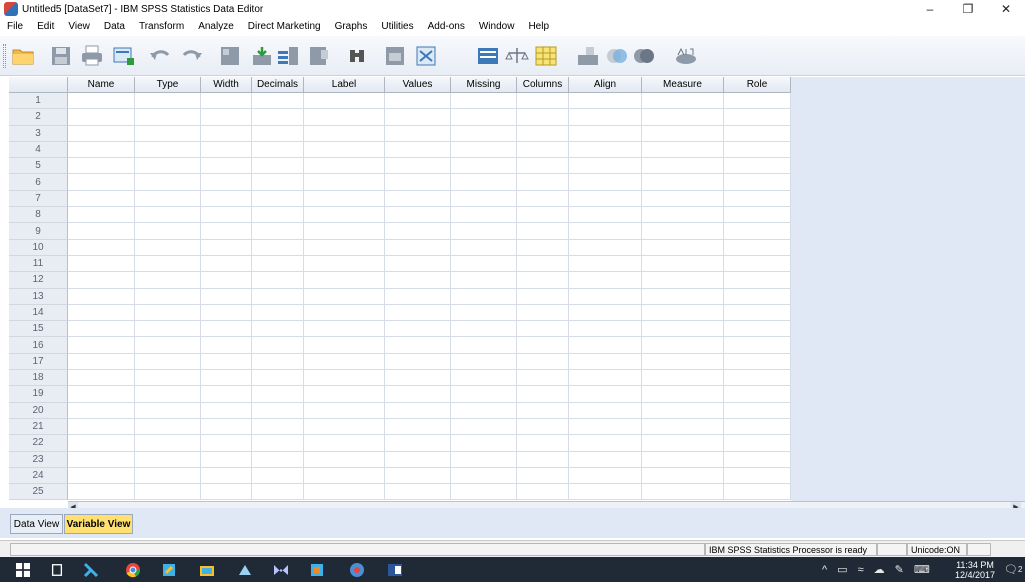 This screenshot has width=1025, height=582. Describe the element at coordinates (1006, 9) in the screenshot. I see `close-button: ✕` at that location.